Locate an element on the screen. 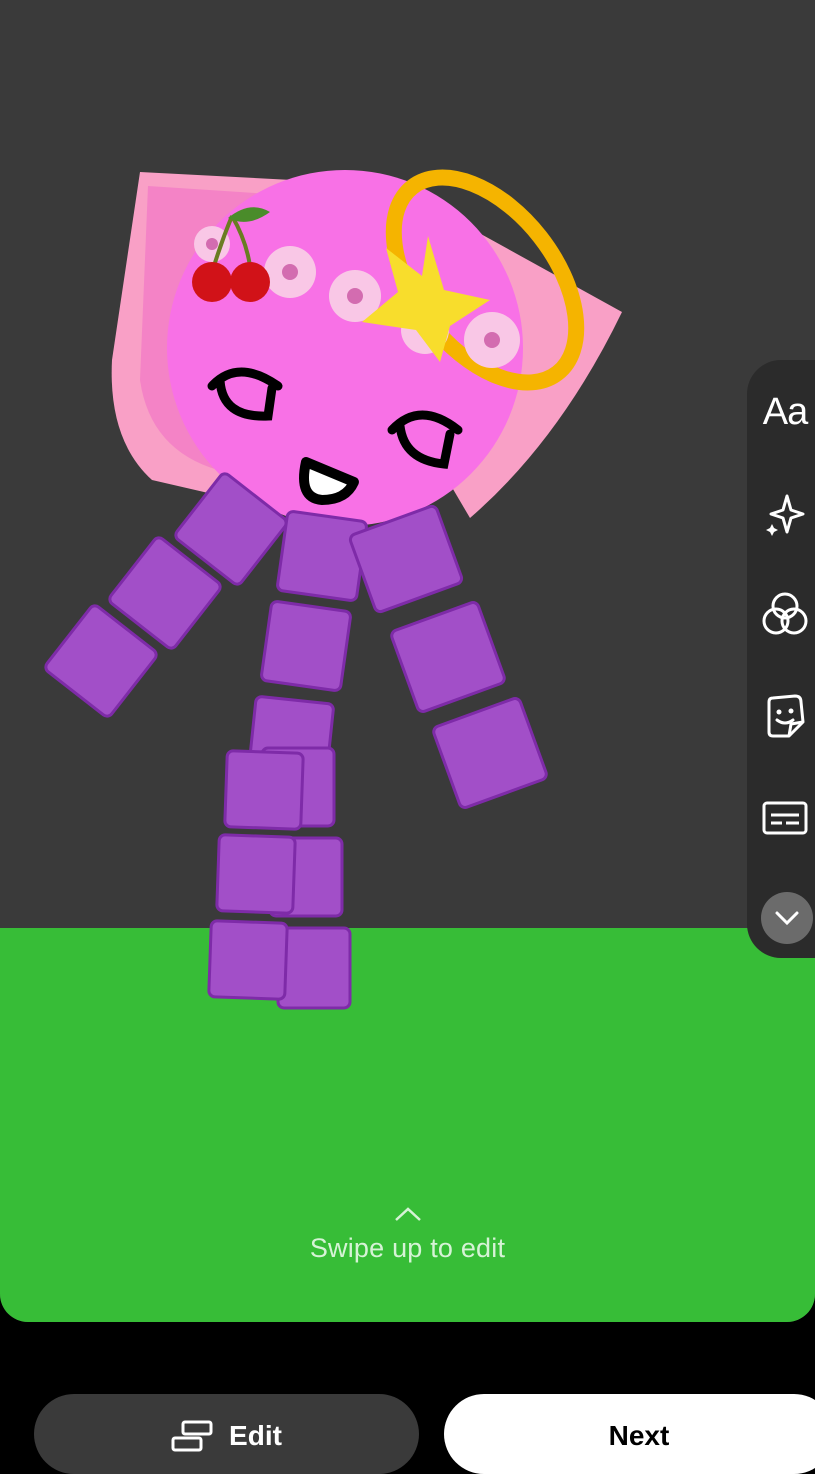  captions-icon is located at coordinates (785, 818).